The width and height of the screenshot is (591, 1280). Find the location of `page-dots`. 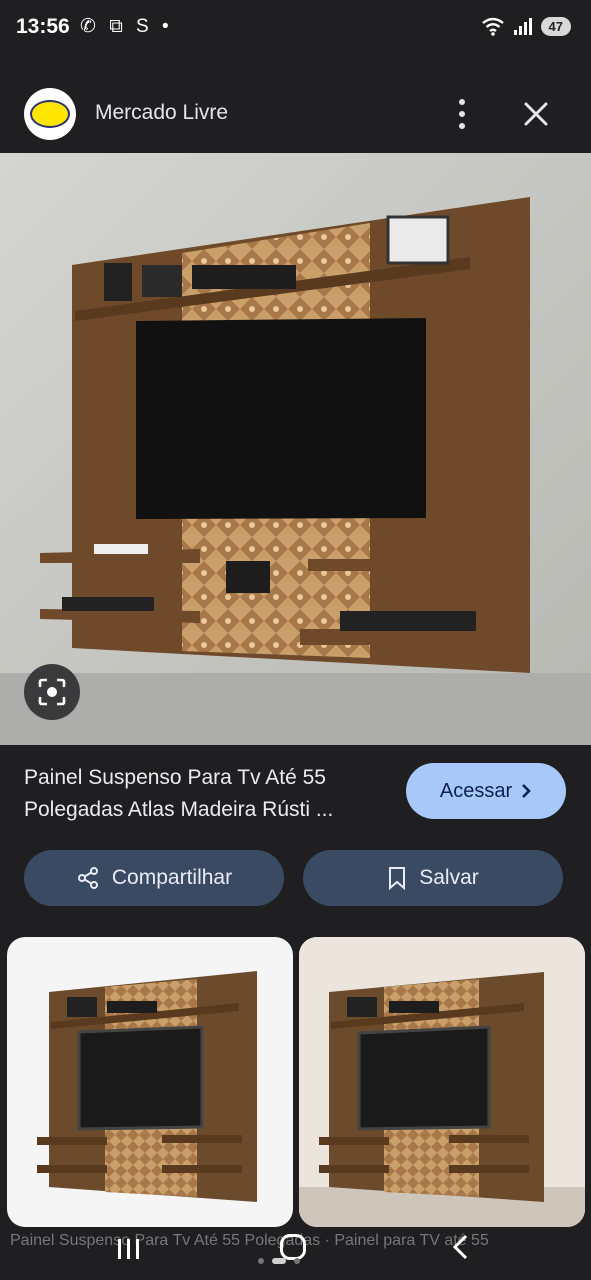

page-dots is located at coordinates (279, 1261).